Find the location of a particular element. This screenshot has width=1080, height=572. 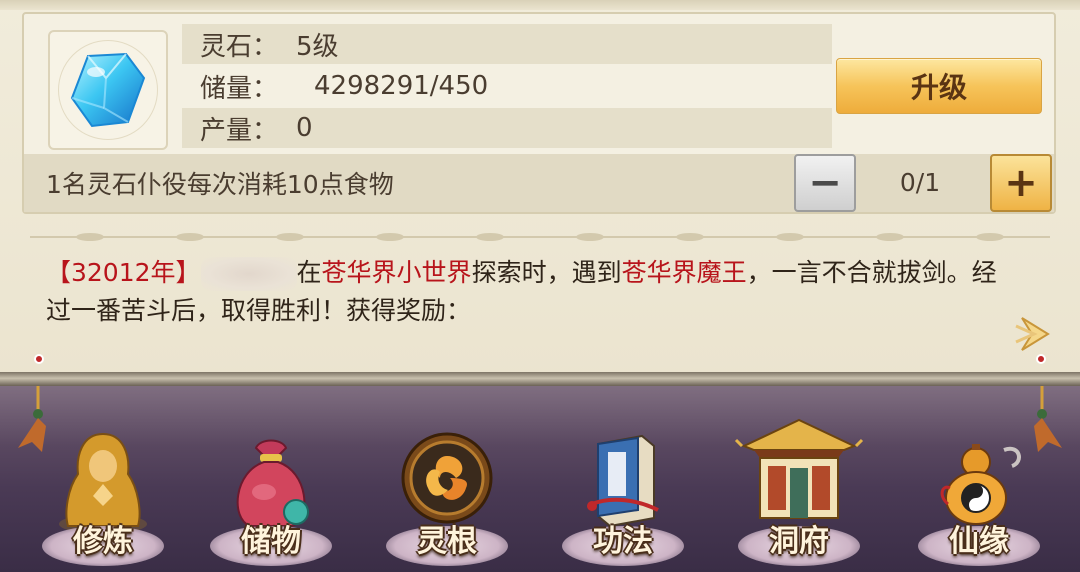

stat-output-value: 0 is located at coordinates (304, 128).